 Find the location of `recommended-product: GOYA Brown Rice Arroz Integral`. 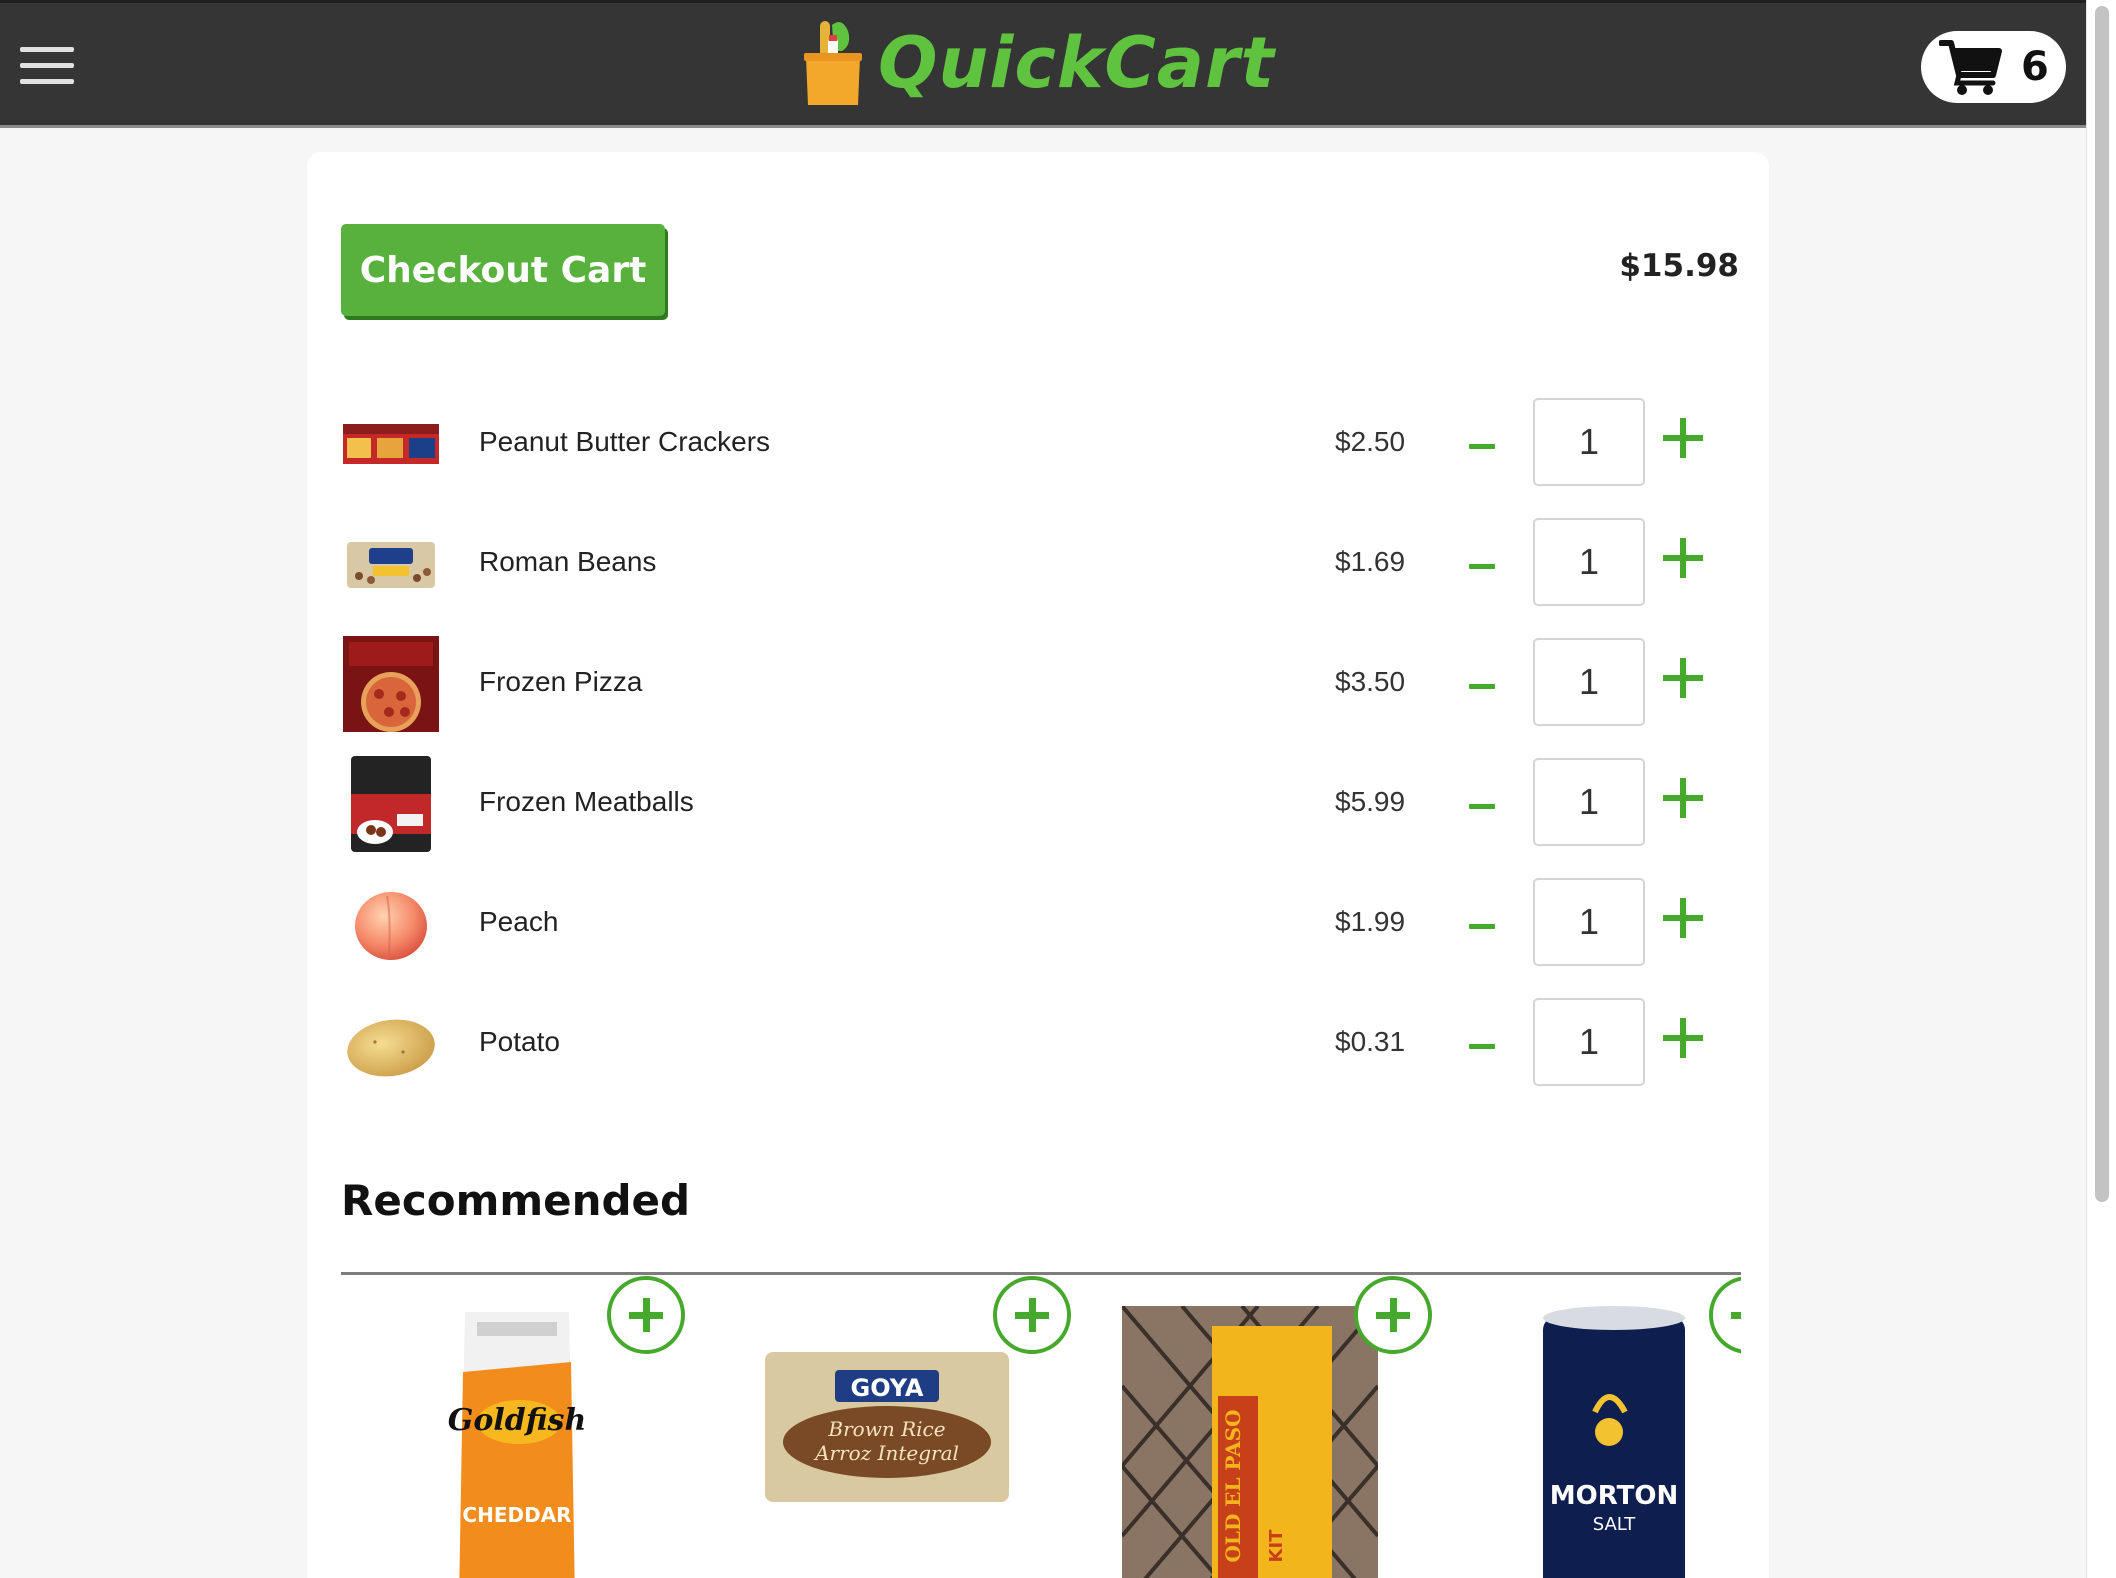

recommended-product: GOYA Brown Rice Arroz Integral is located at coordinates (927, 1427).